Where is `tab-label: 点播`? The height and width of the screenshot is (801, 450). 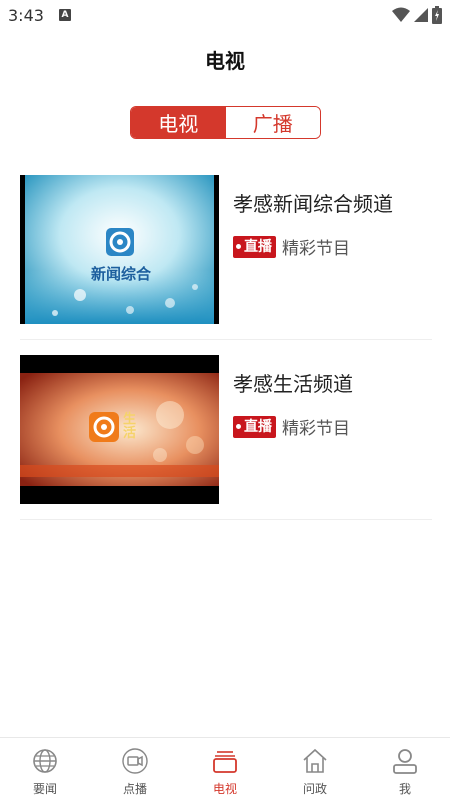
tab-label: 点播 is located at coordinates (134, 789).